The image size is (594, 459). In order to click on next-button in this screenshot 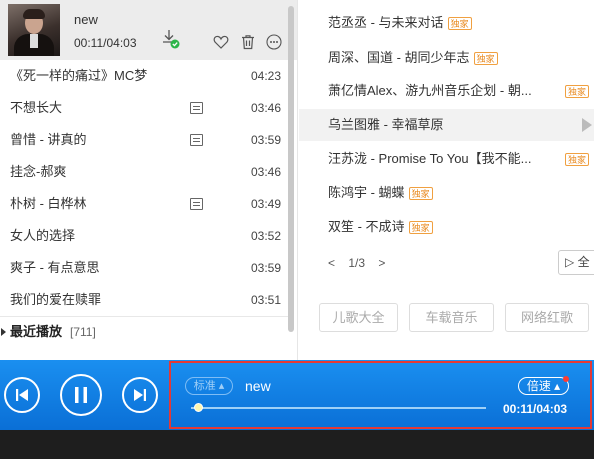, I will do `click(140, 395)`.